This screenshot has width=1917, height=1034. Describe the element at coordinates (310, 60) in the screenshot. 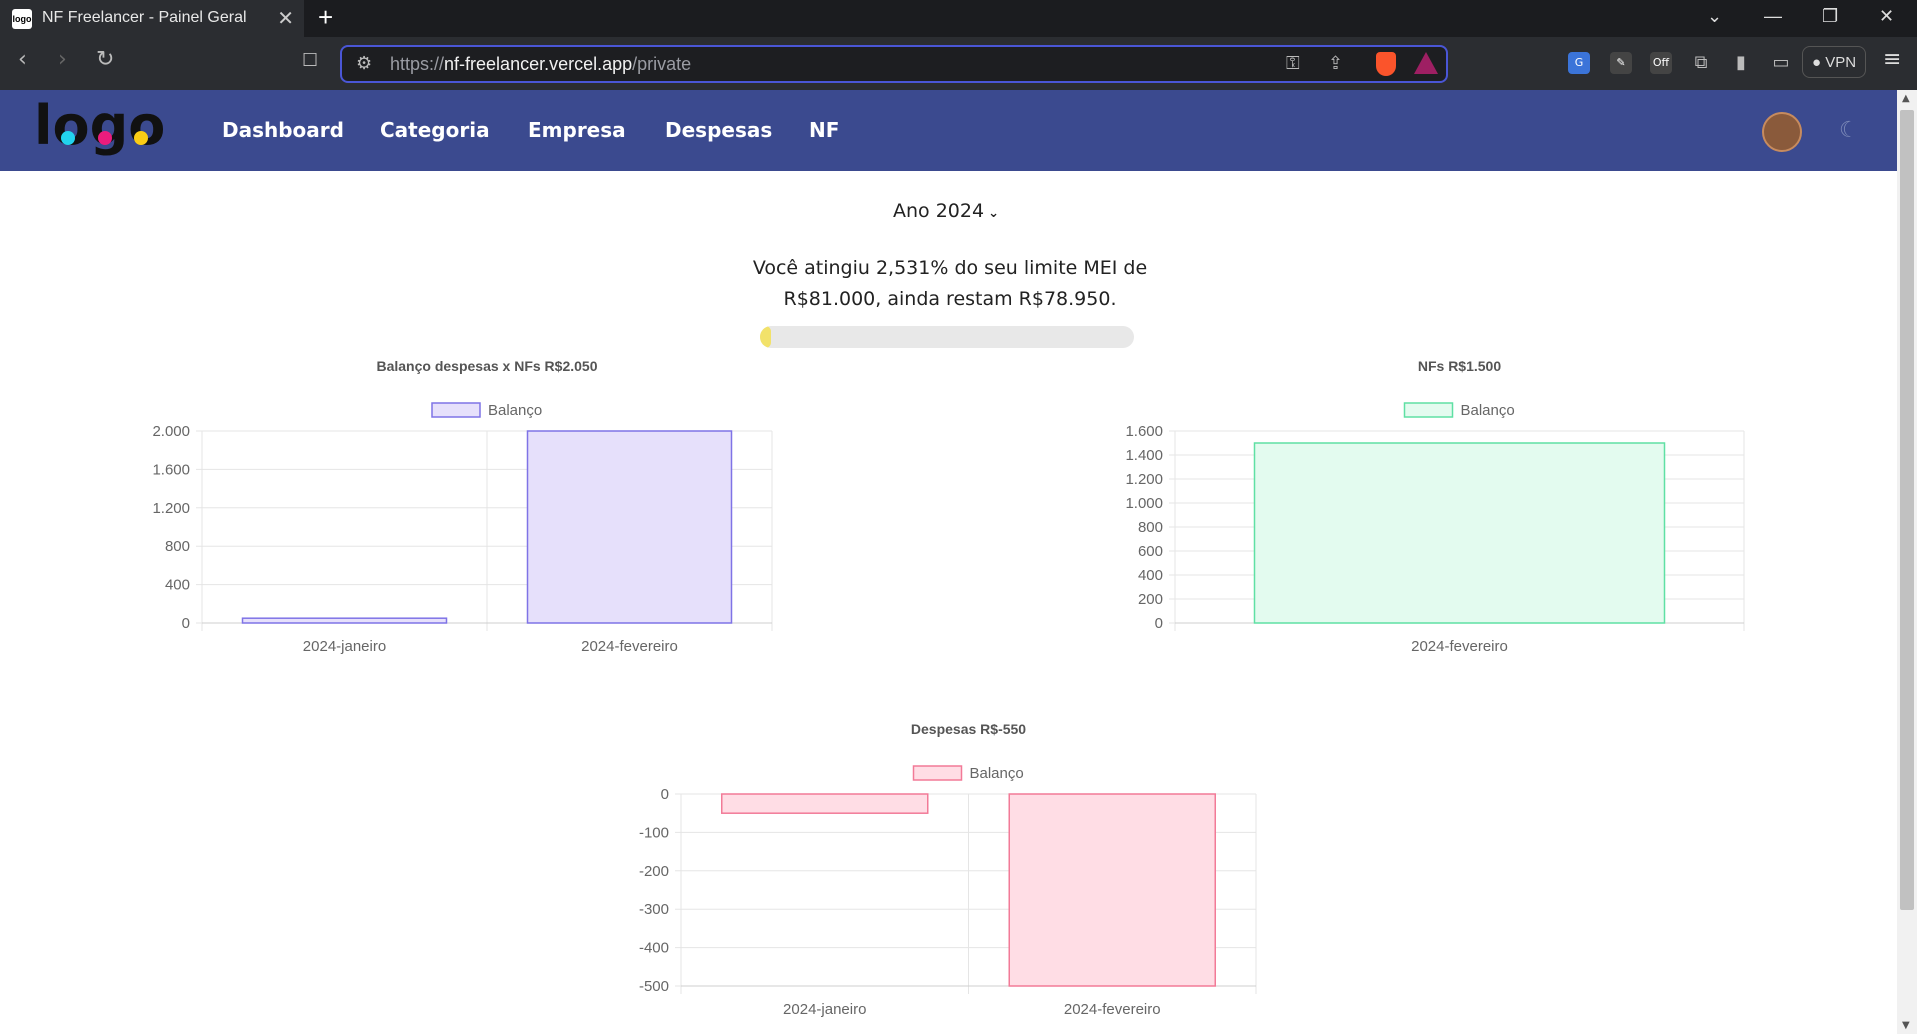

I see `bookmark-icon: ☐` at that location.